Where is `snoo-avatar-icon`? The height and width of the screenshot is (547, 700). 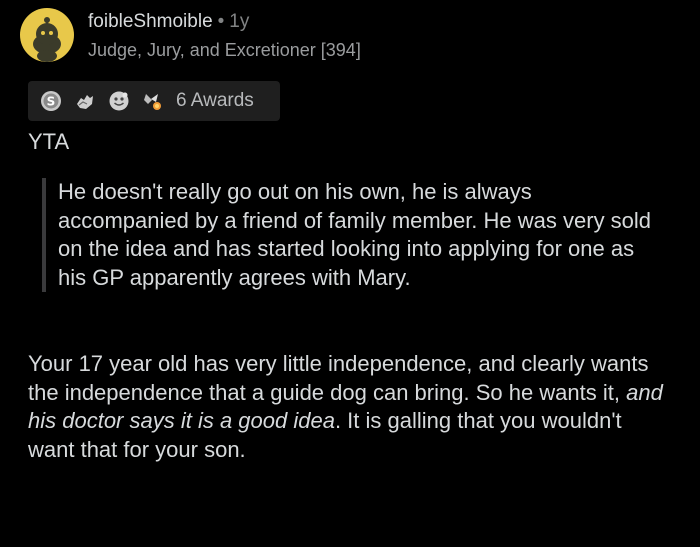 snoo-avatar-icon is located at coordinates (47, 35).